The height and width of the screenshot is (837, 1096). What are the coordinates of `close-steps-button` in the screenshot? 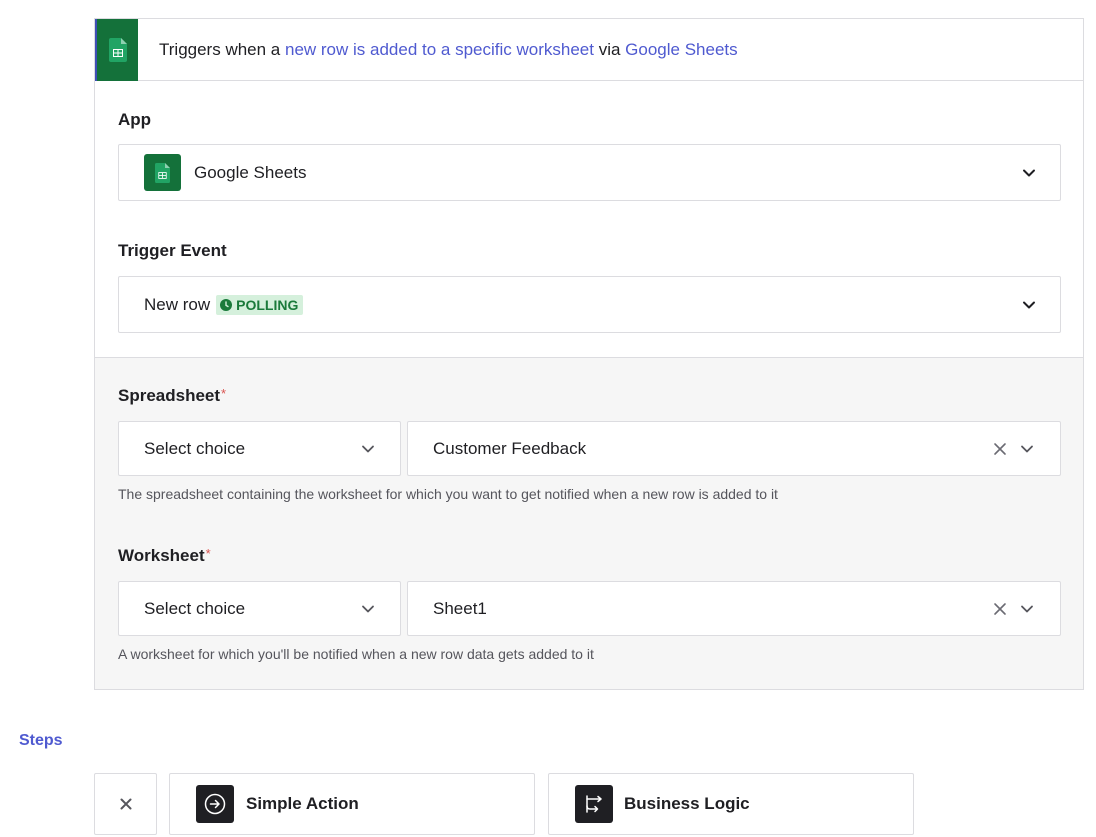 It's located at (125, 804).